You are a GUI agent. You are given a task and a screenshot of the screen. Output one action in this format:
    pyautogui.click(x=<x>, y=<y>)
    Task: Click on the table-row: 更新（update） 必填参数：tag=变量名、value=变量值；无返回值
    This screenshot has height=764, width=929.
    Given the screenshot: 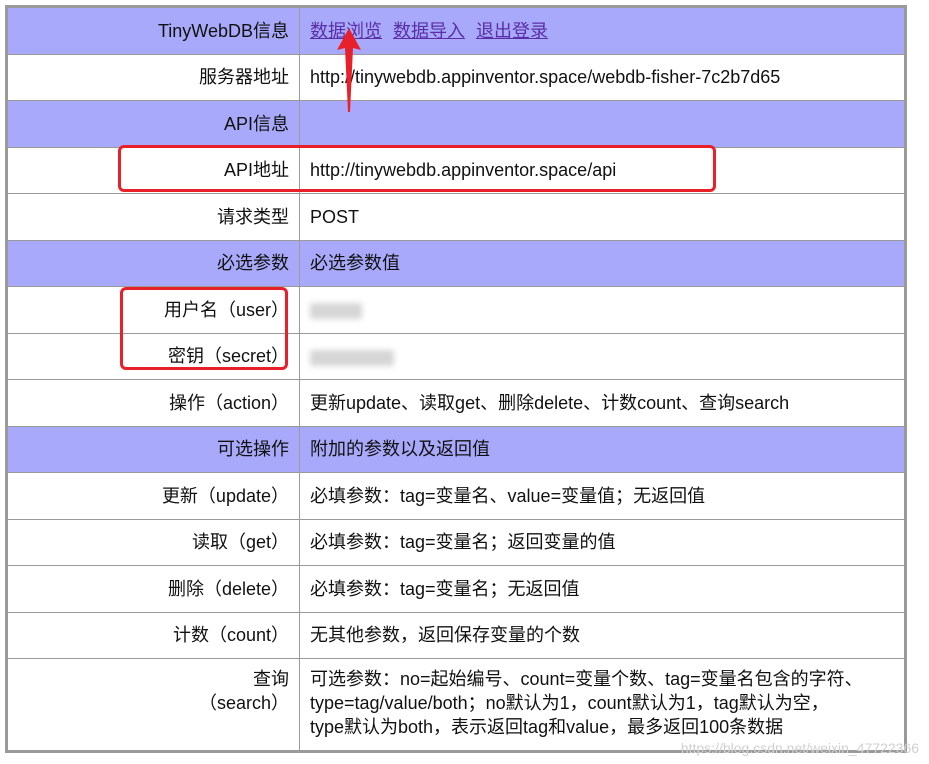 What is the action you would take?
    pyautogui.click(x=456, y=496)
    